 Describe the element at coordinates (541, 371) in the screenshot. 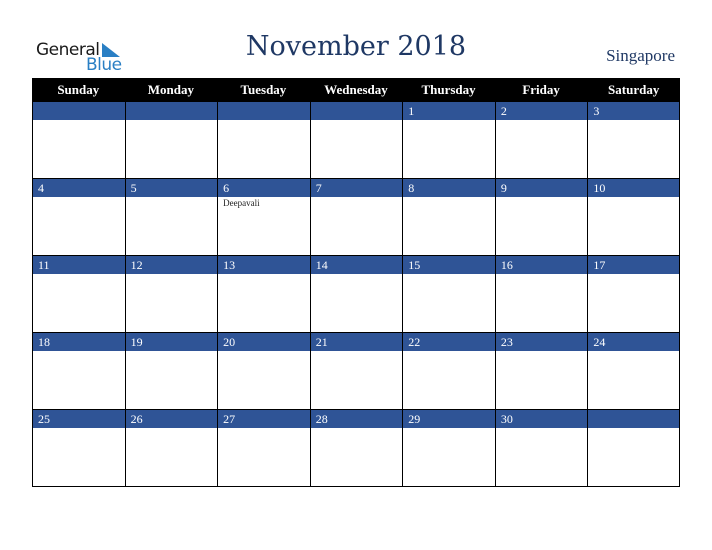

I see `day-cell: 23` at that location.